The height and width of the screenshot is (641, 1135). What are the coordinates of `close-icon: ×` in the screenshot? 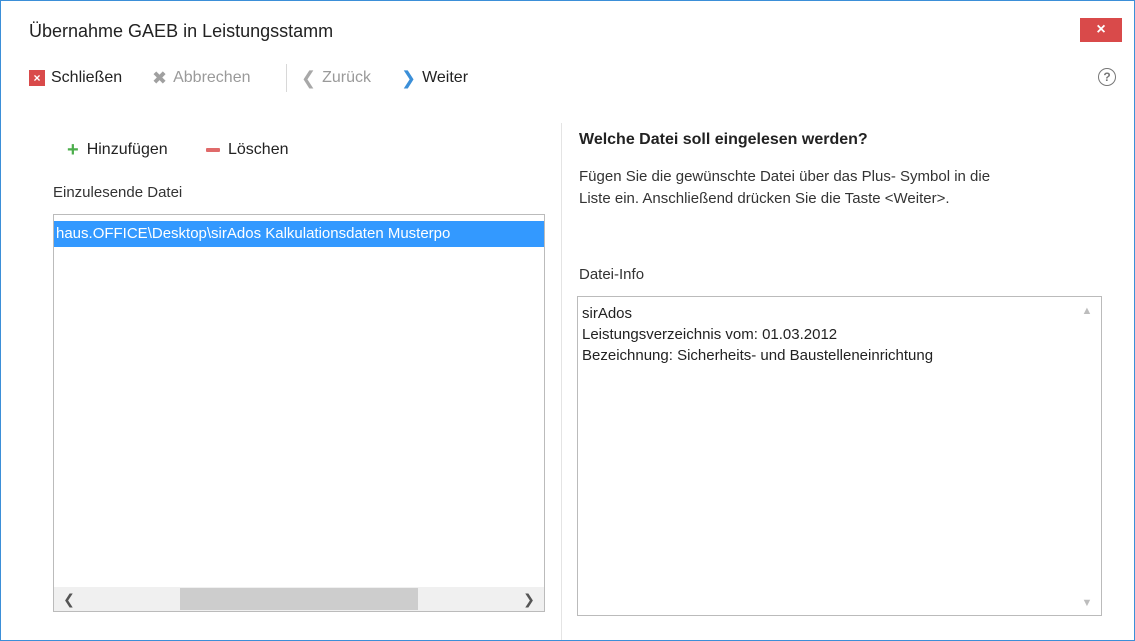 It's located at (37, 78).